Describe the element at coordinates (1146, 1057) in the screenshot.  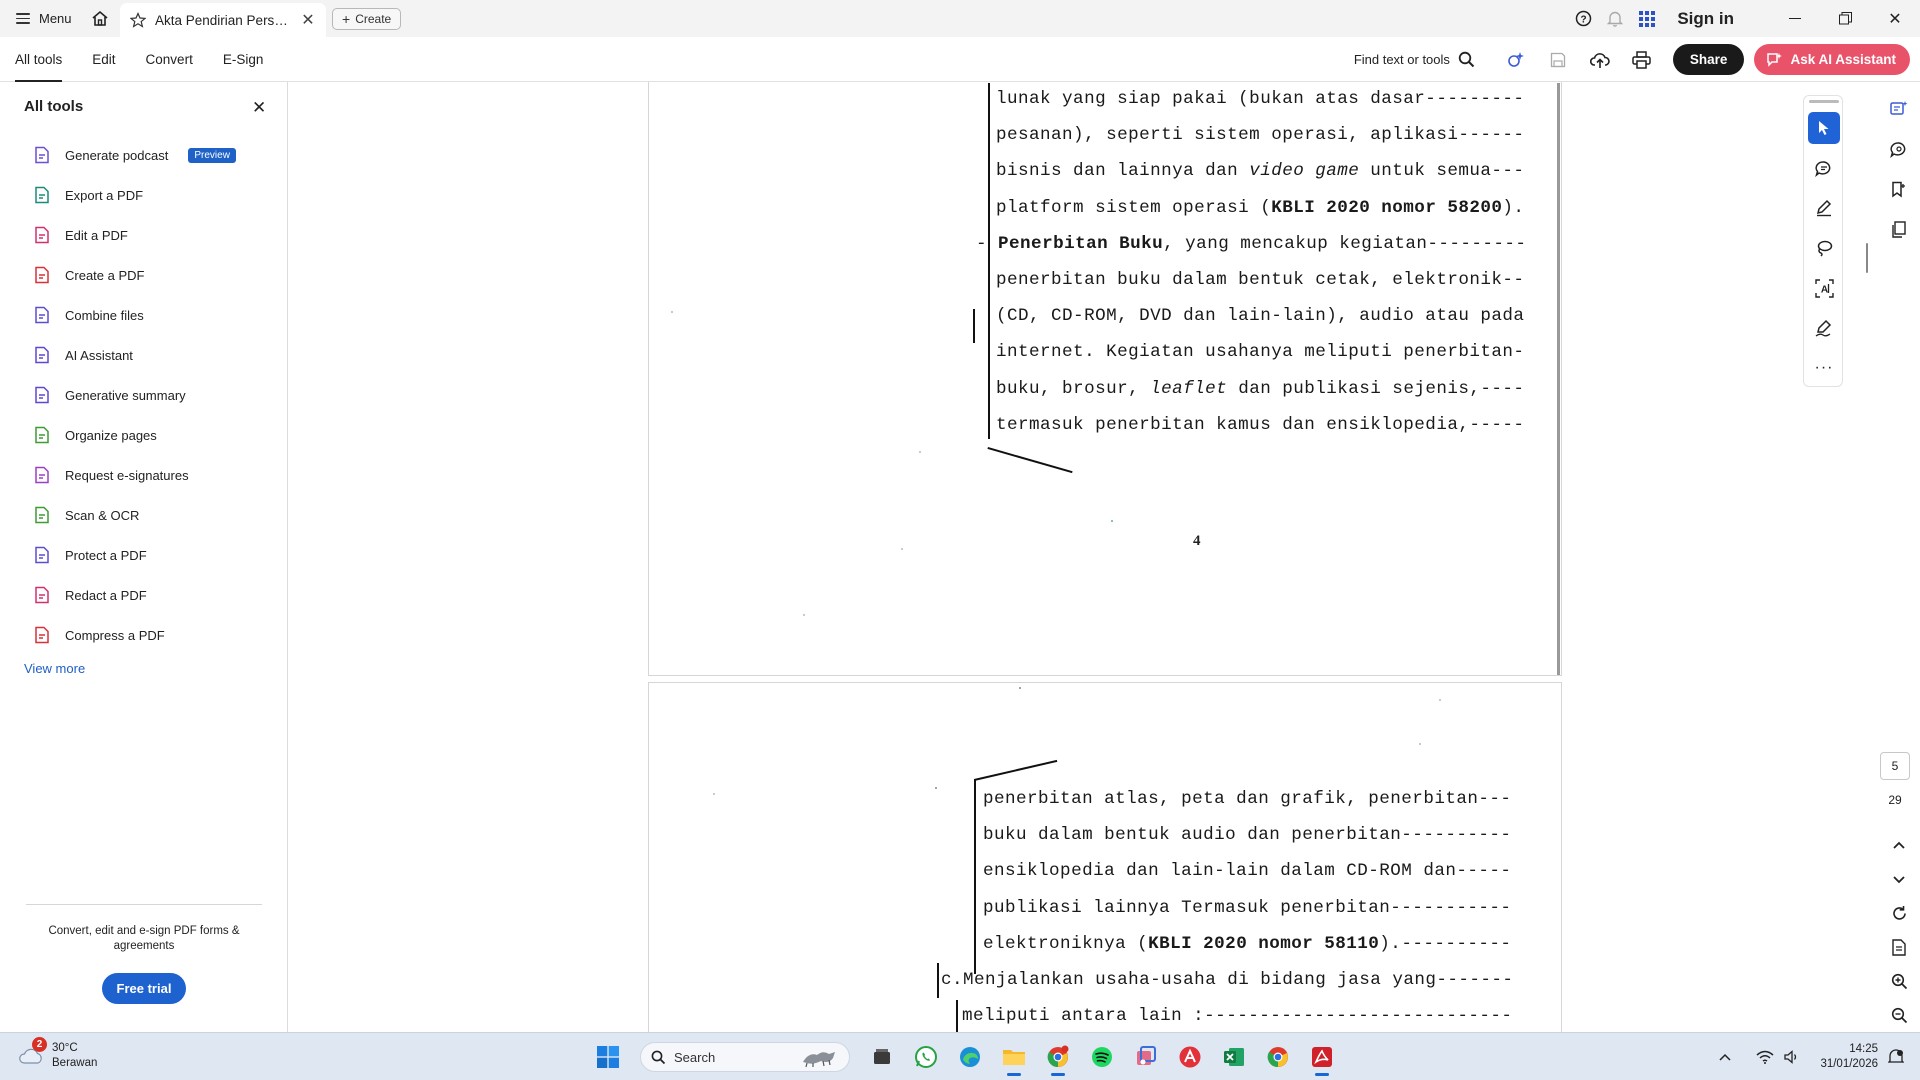
I see `taskbar-snipping-tool` at that location.